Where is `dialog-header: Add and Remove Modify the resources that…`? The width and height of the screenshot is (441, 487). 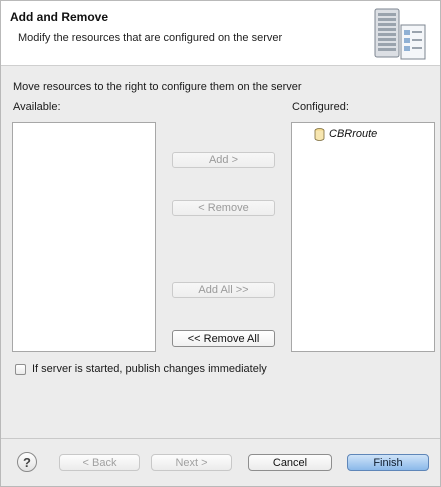
dialog-header: Add and Remove Modify the resources that… is located at coordinates (220, 33).